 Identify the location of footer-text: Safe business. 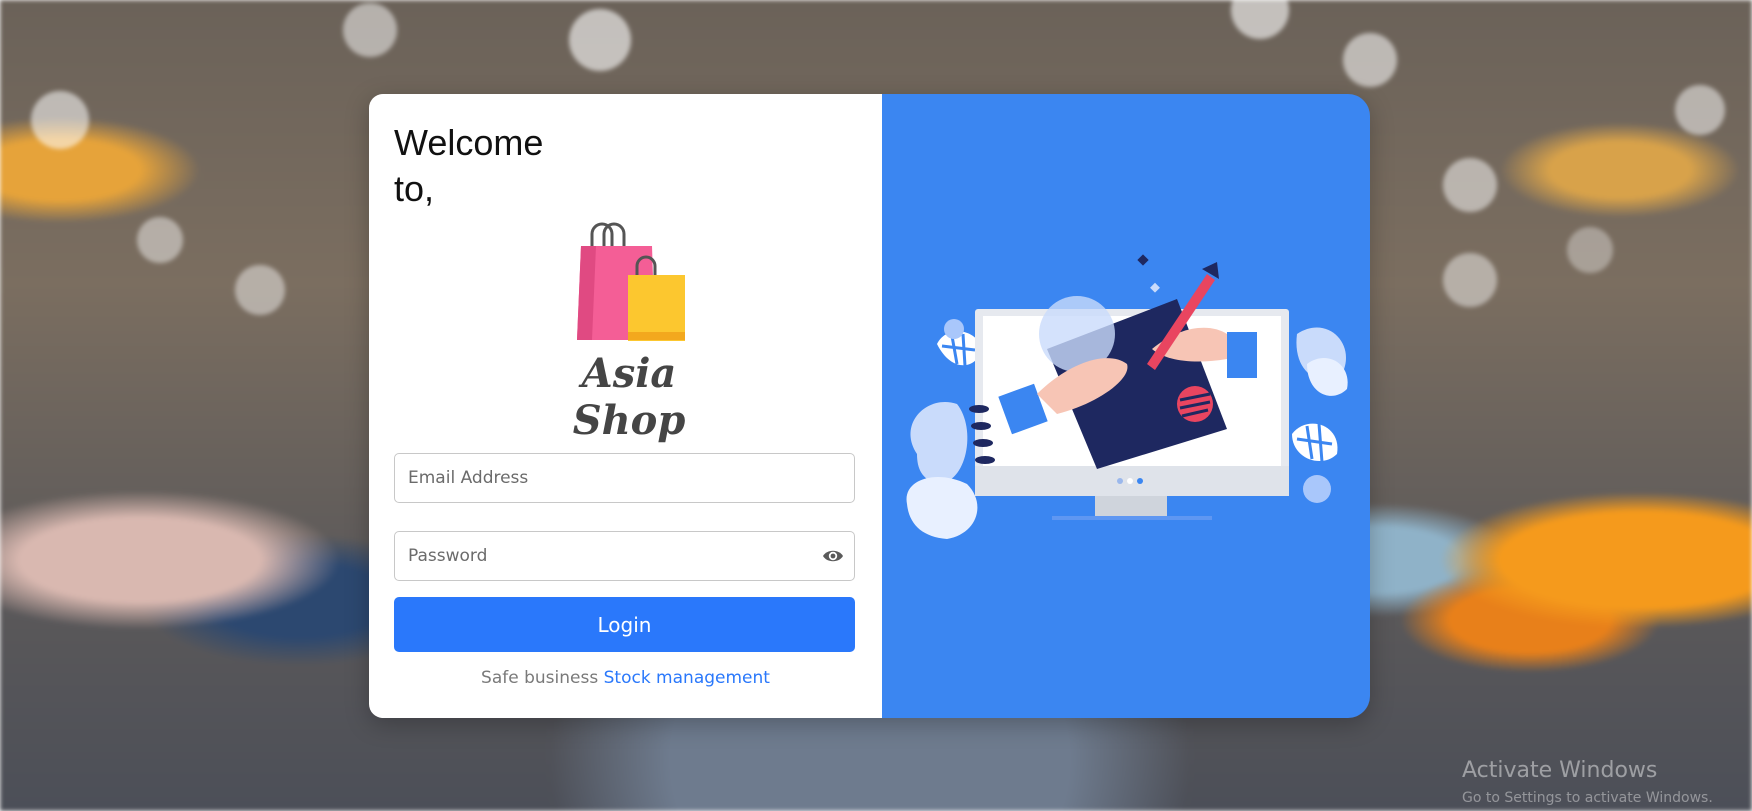
(540, 678).